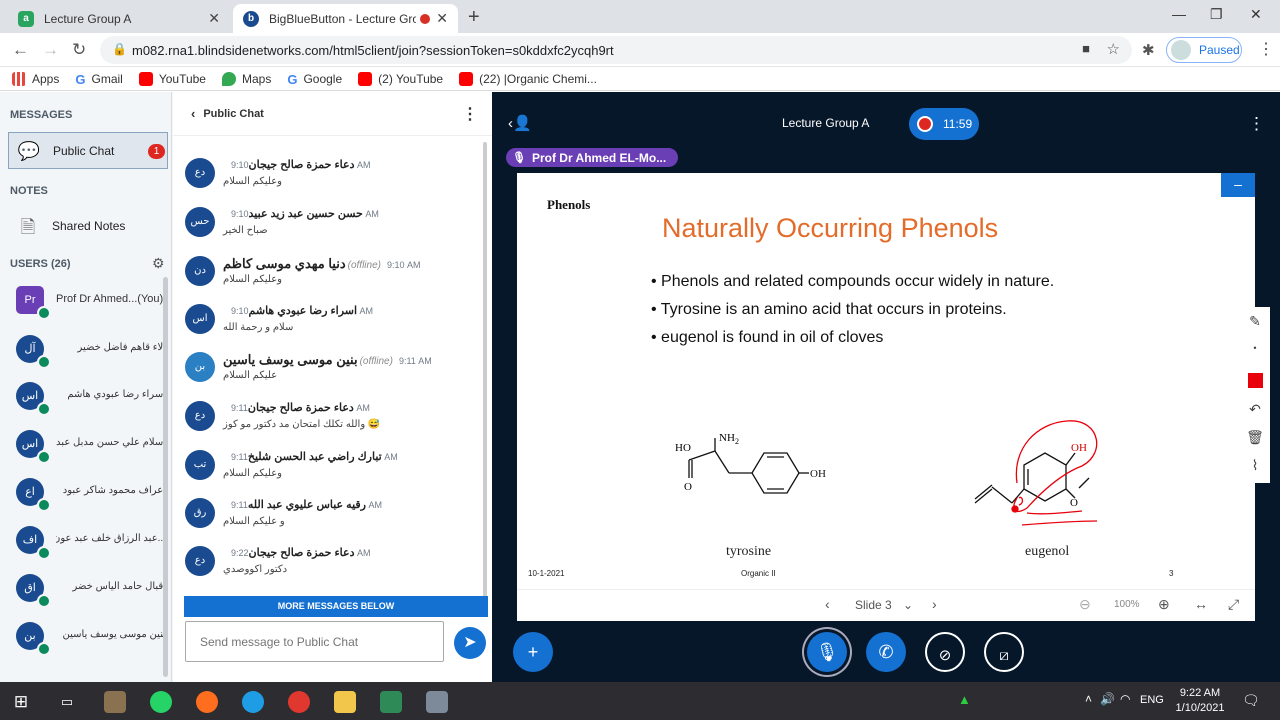  What do you see at coordinates (91, 546) in the screenshot?
I see `user-list-item: اف ...عبد الرزاق خلف عبد عون` at bounding box center [91, 546].